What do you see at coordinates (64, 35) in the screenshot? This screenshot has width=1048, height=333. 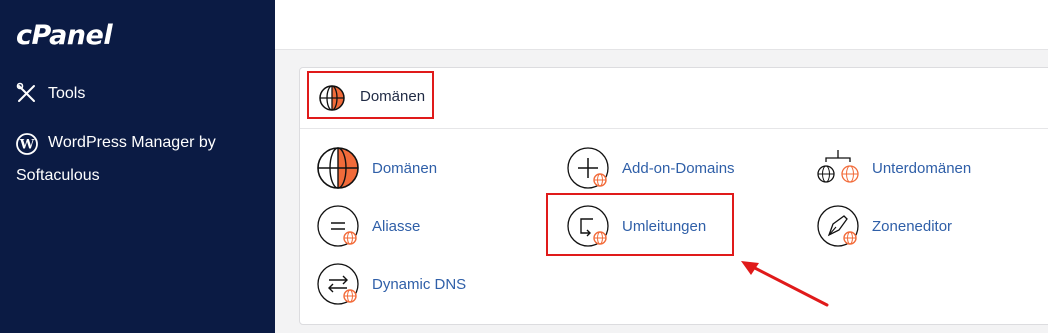 I see `cpanel-logo: cPanel` at bounding box center [64, 35].